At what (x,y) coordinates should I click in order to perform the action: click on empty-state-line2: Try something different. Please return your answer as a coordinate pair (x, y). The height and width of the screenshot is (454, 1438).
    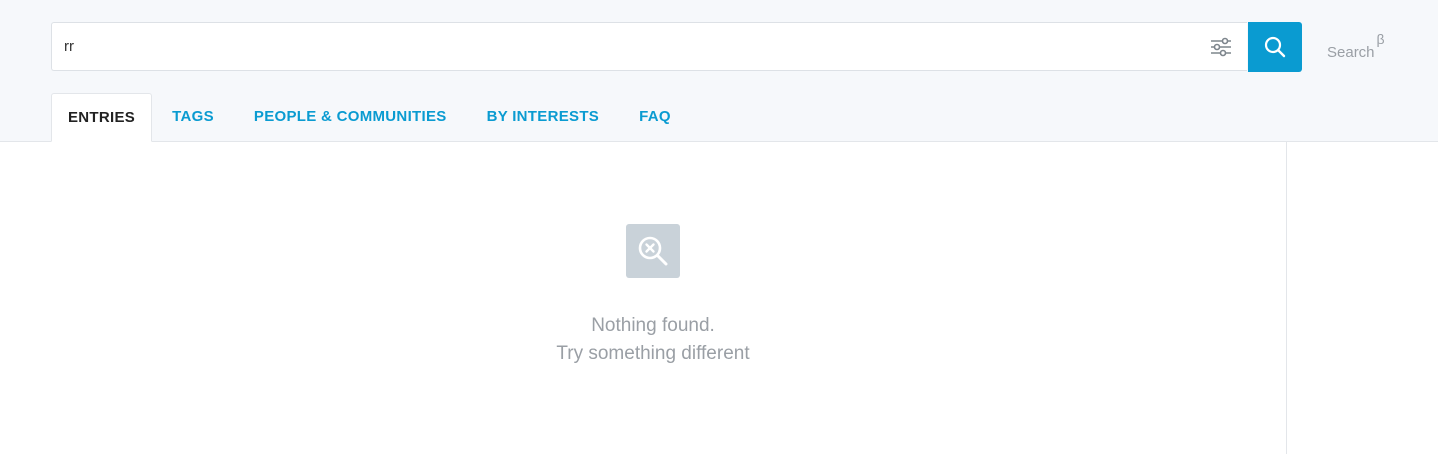
    Looking at the image, I should click on (653, 353).